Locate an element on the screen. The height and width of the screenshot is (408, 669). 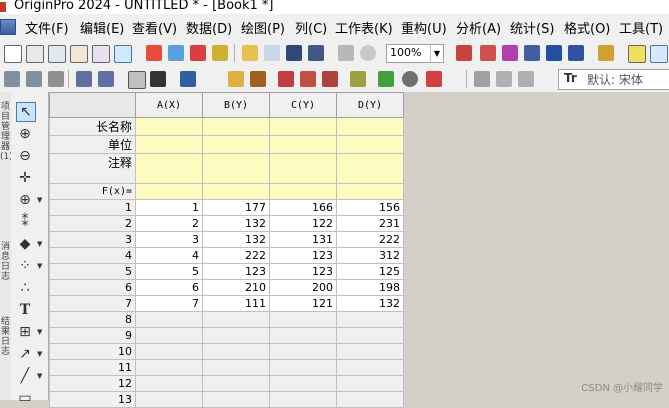
column-header: C(Y) is located at coordinates (303, 105).